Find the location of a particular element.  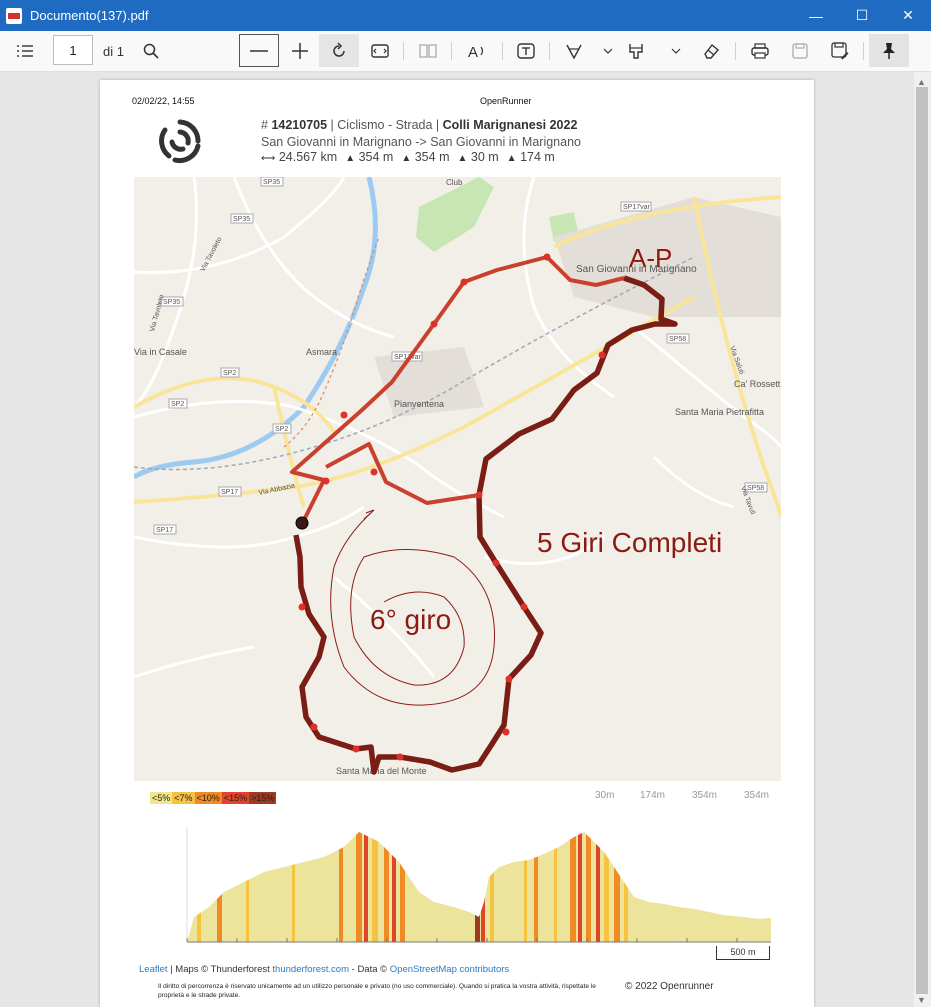

map-label-pianventena: Pianventena is located at coordinates (419, 404).